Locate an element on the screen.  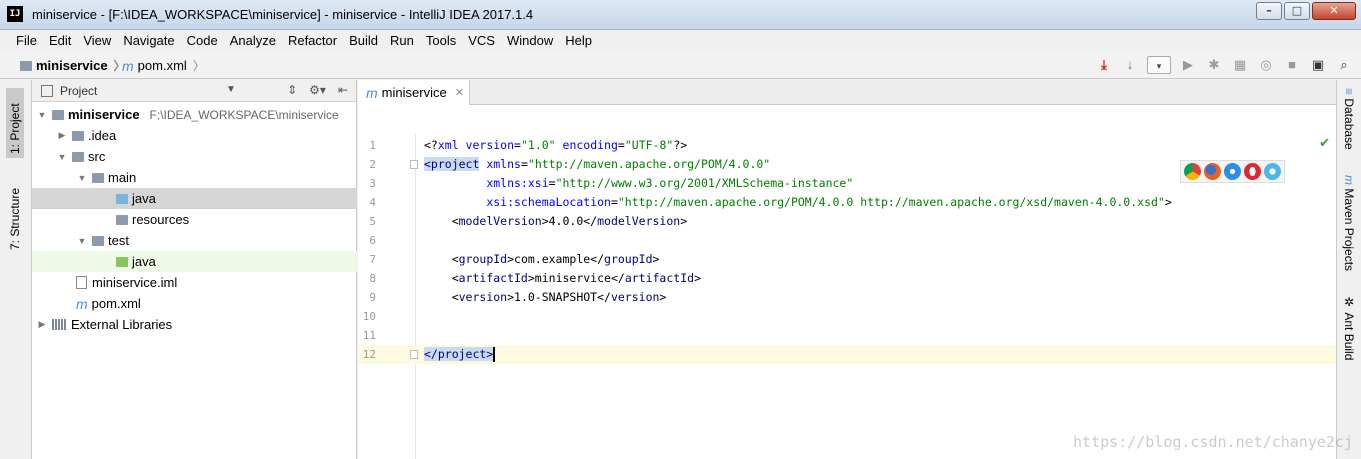
menu-code: Code is located at coordinates (202, 40).